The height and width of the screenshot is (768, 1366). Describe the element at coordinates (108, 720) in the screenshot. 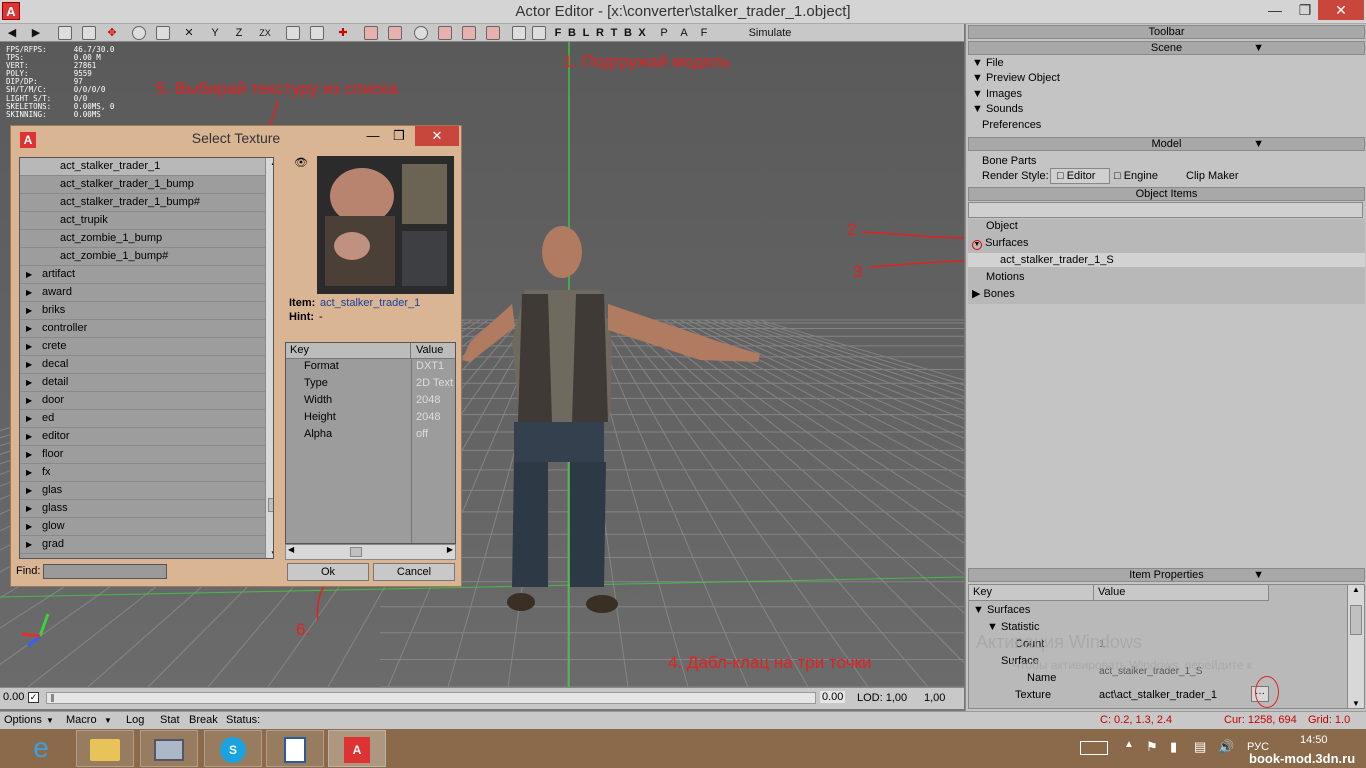

I see `macro-dropdown-icon: ▼` at that location.